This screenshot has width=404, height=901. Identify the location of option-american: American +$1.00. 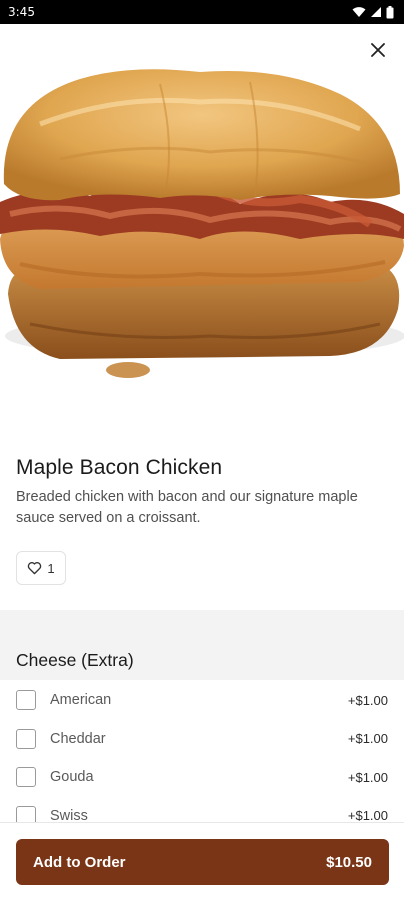
(202, 700).